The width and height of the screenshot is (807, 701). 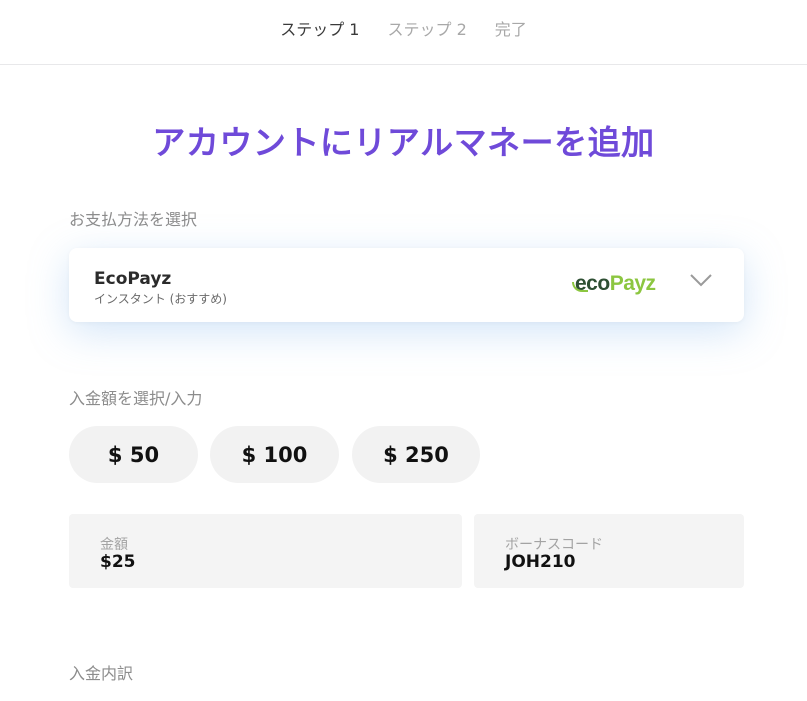 I want to click on deposit-breakdown-label: 入金内訳, so click(x=101, y=673).